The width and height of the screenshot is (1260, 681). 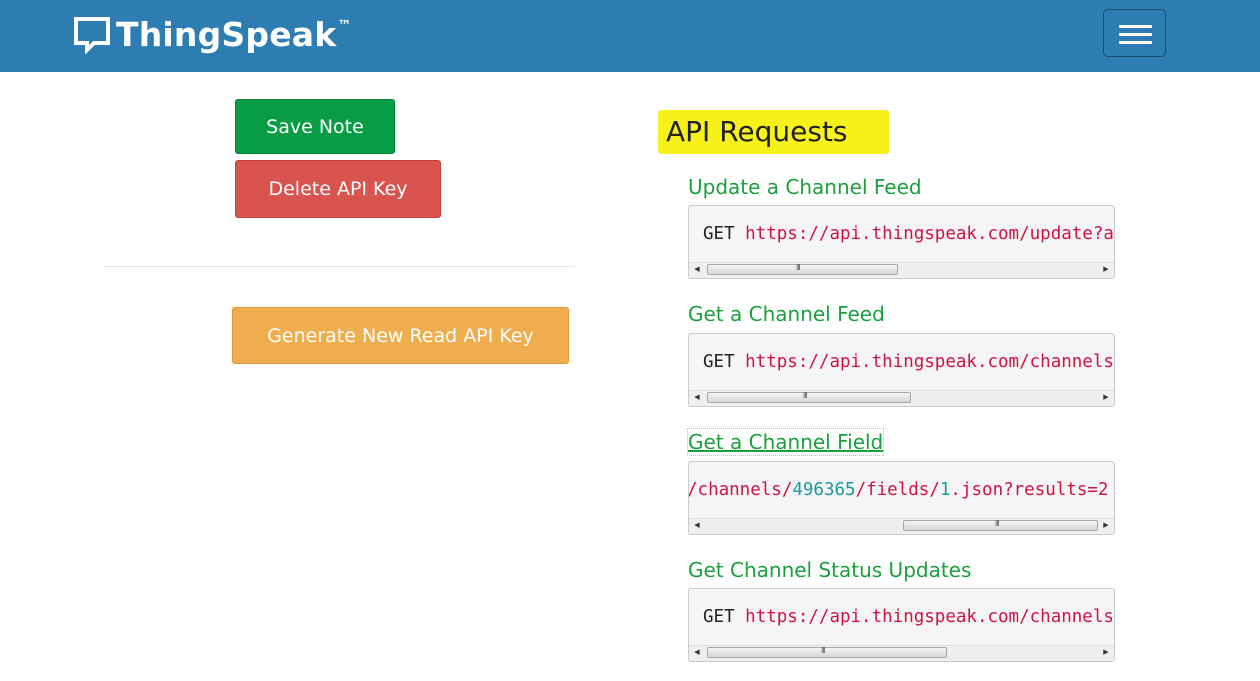 What do you see at coordinates (339, 266) in the screenshot?
I see `divider` at bounding box center [339, 266].